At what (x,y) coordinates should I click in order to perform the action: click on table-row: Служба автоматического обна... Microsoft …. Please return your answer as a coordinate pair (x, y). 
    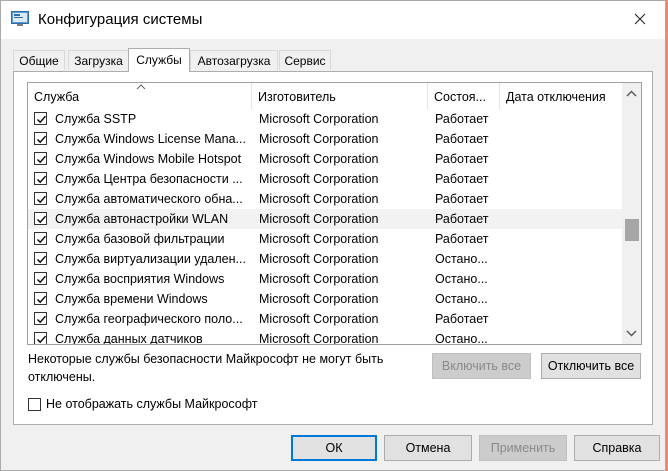
    Looking at the image, I should click on (325, 199).